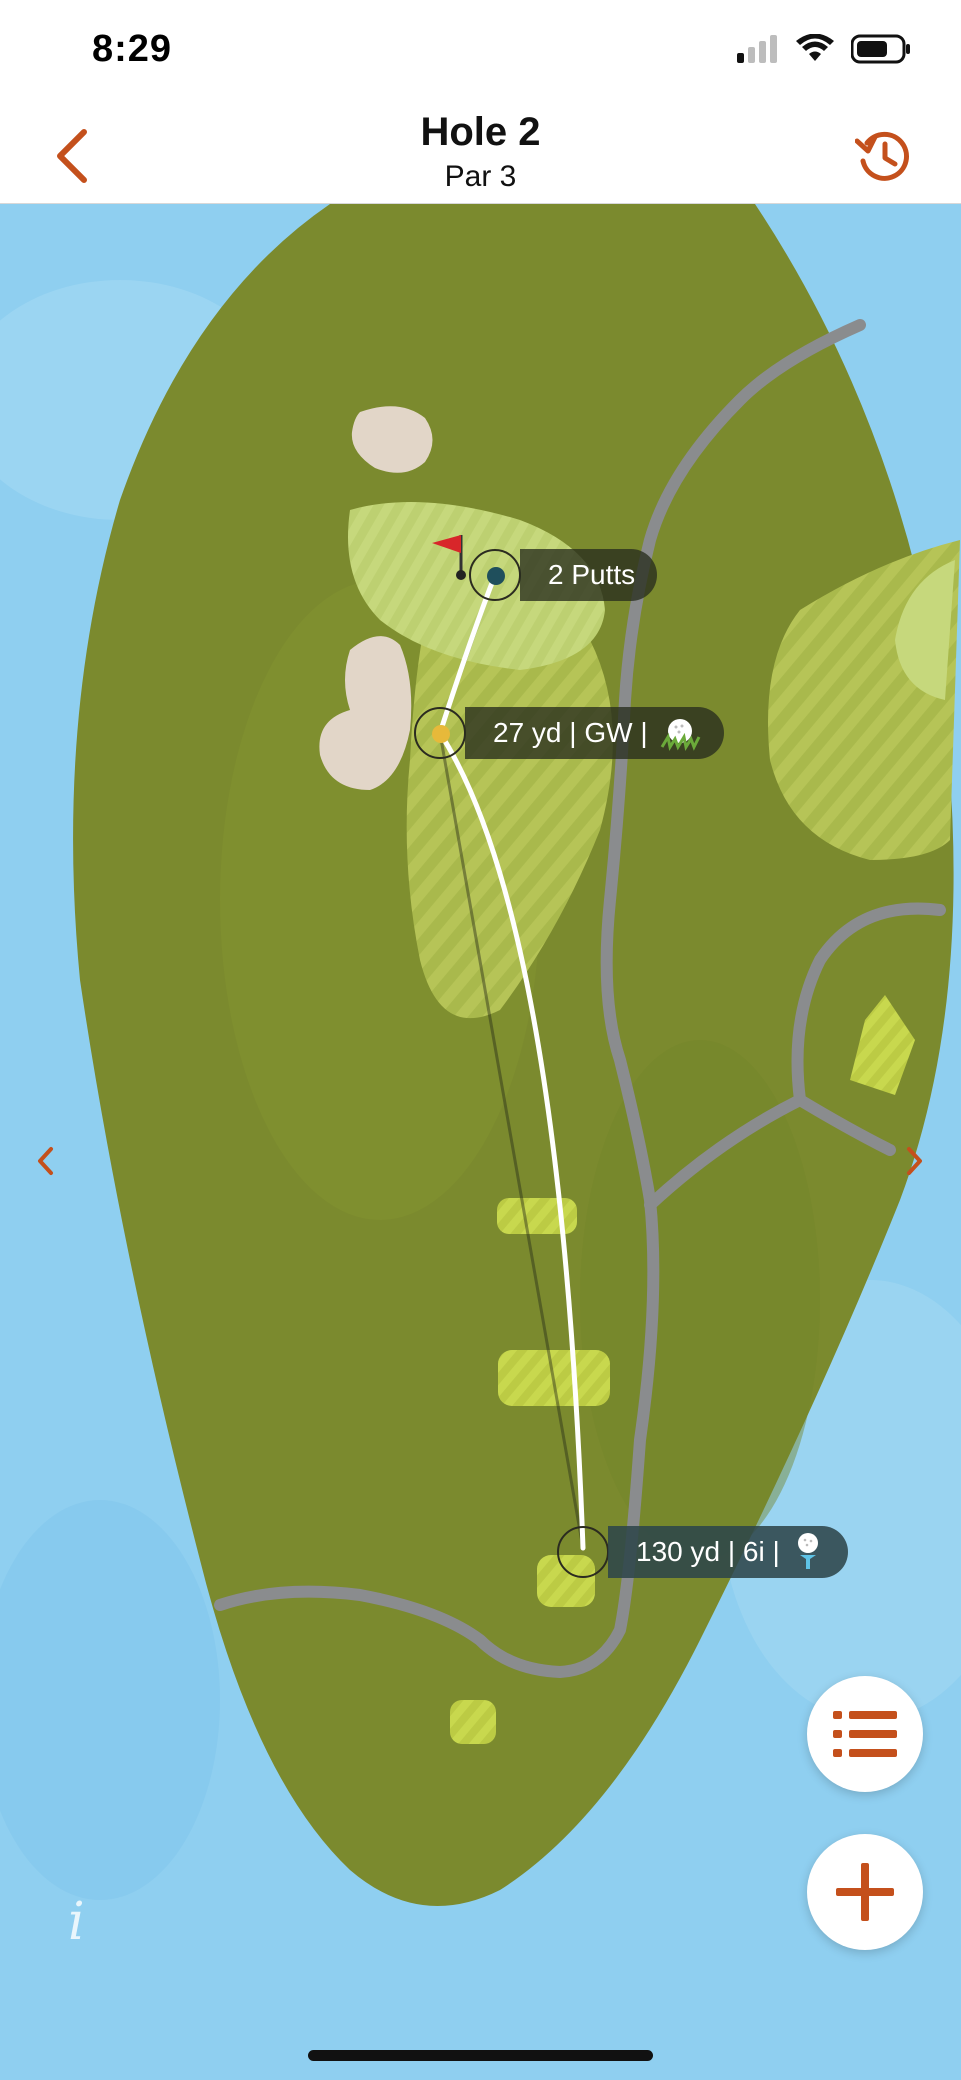  What do you see at coordinates (880, 49) in the screenshot?
I see `battery-icon` at bounding box center [880, 49].